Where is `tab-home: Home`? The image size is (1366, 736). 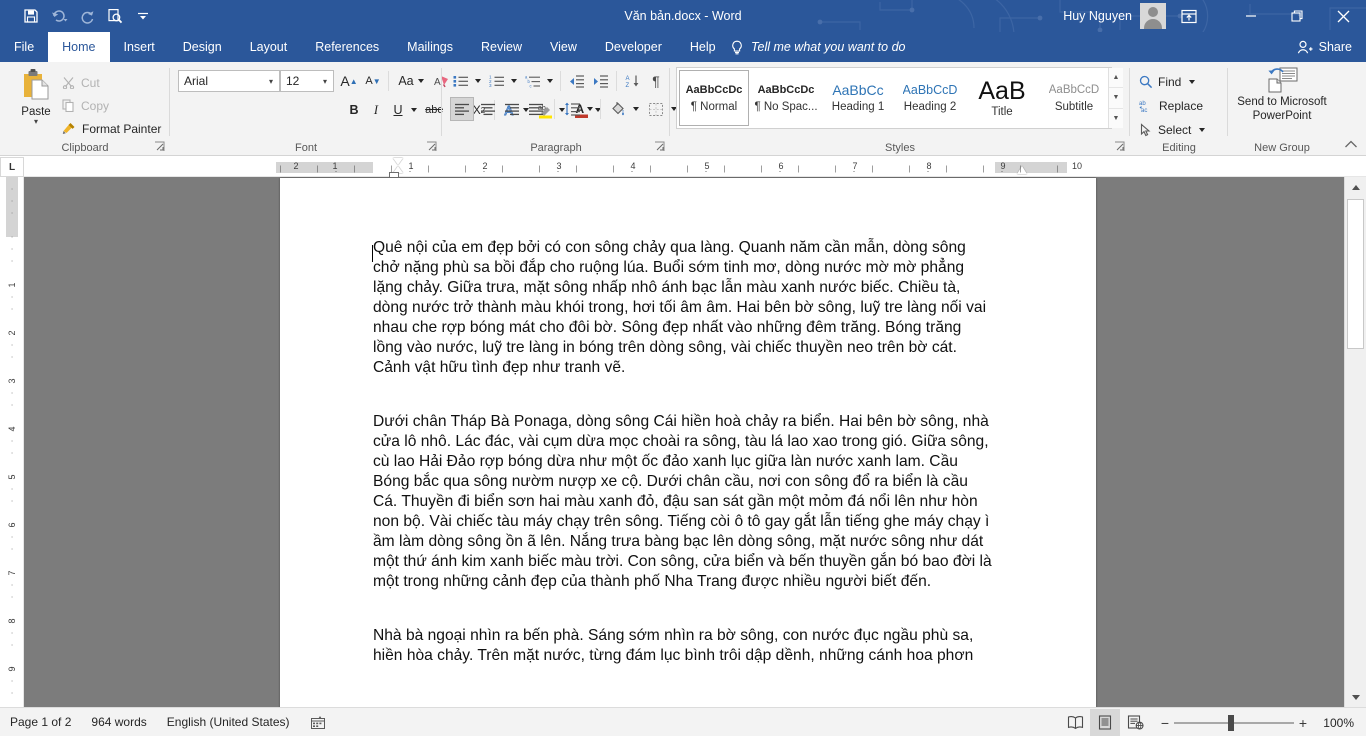 tab-home: Home is located at coordinates (79, 47).